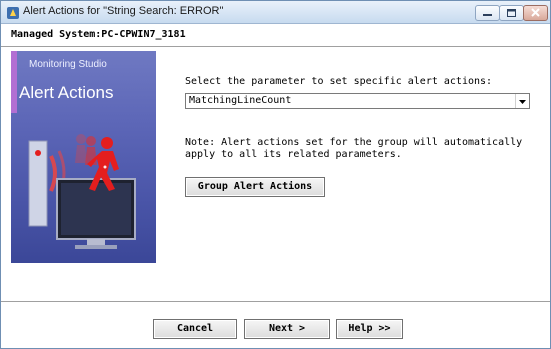 The height and width of the screenshot is (349, 551). What do you see at coordinates (13, 12) in the screenshot?
I see `app-icon` at bounding box center [13, 12].